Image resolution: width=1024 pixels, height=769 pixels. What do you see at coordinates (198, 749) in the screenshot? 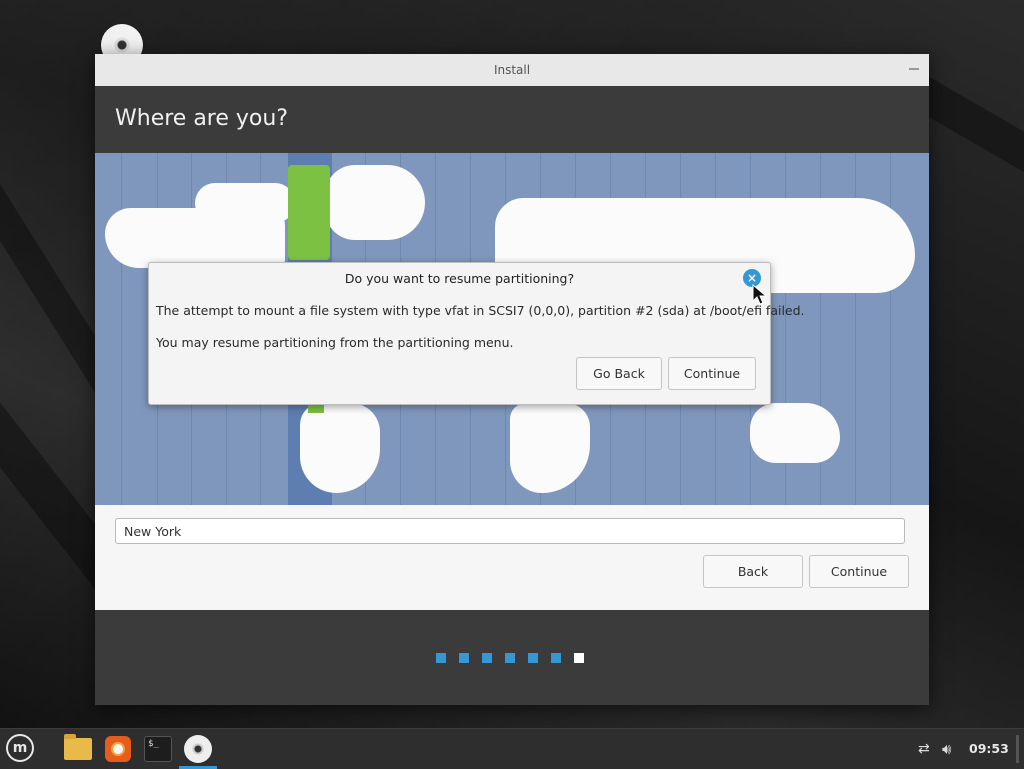
I see `installer-task-icon` at bounding box center [198, 749].